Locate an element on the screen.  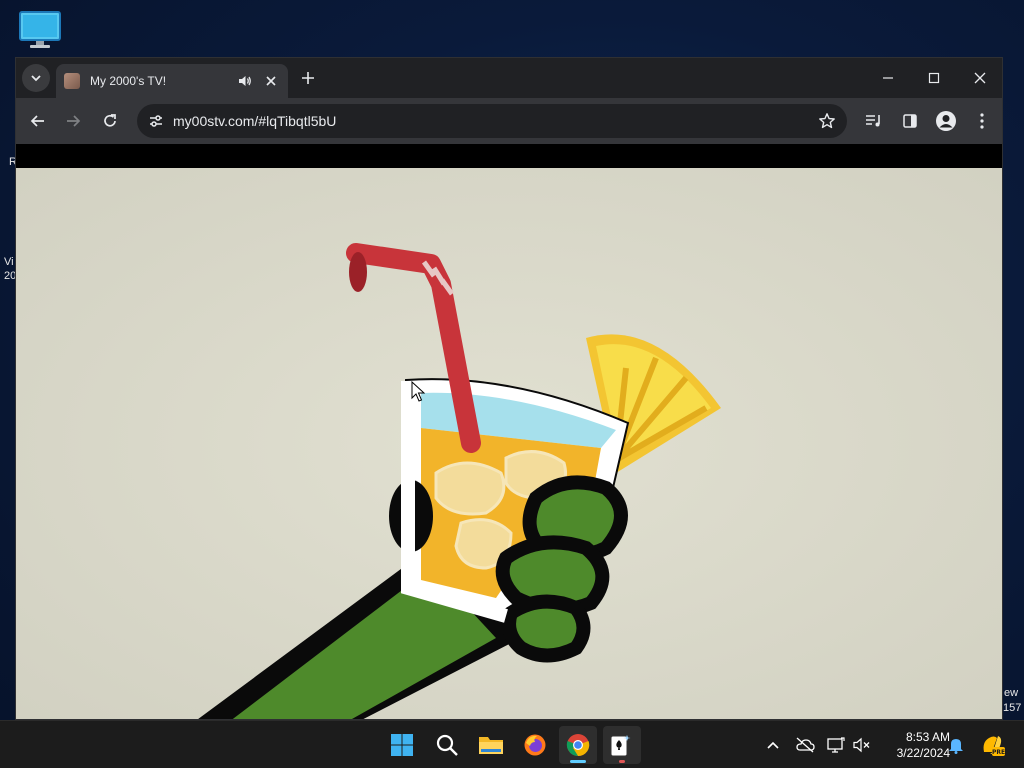
notification-button is located at coordinates (956, 745).